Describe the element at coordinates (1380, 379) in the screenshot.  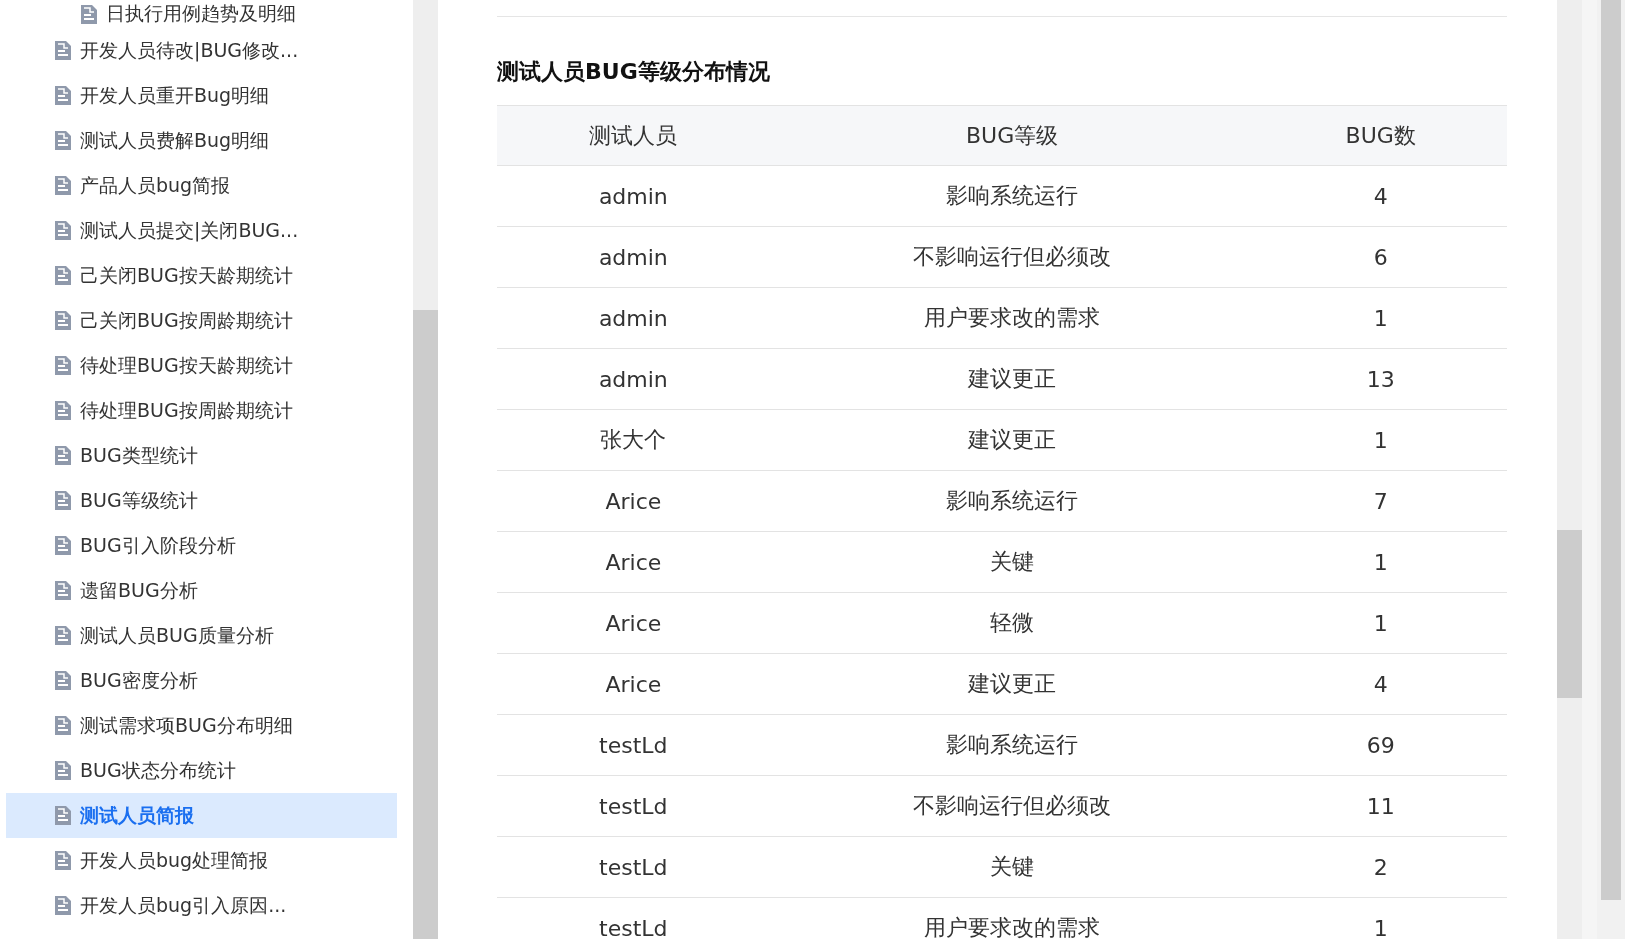
I see `table-cell: 13` at that location.